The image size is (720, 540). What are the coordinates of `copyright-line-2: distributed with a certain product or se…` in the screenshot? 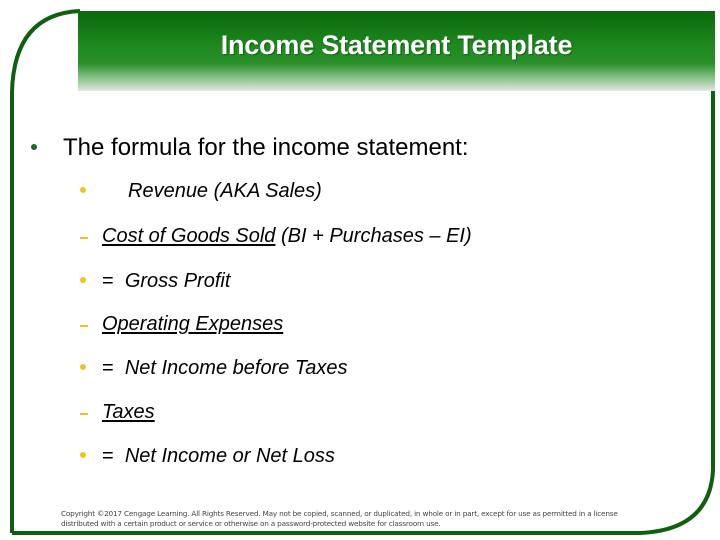 It's located at (251, 523).